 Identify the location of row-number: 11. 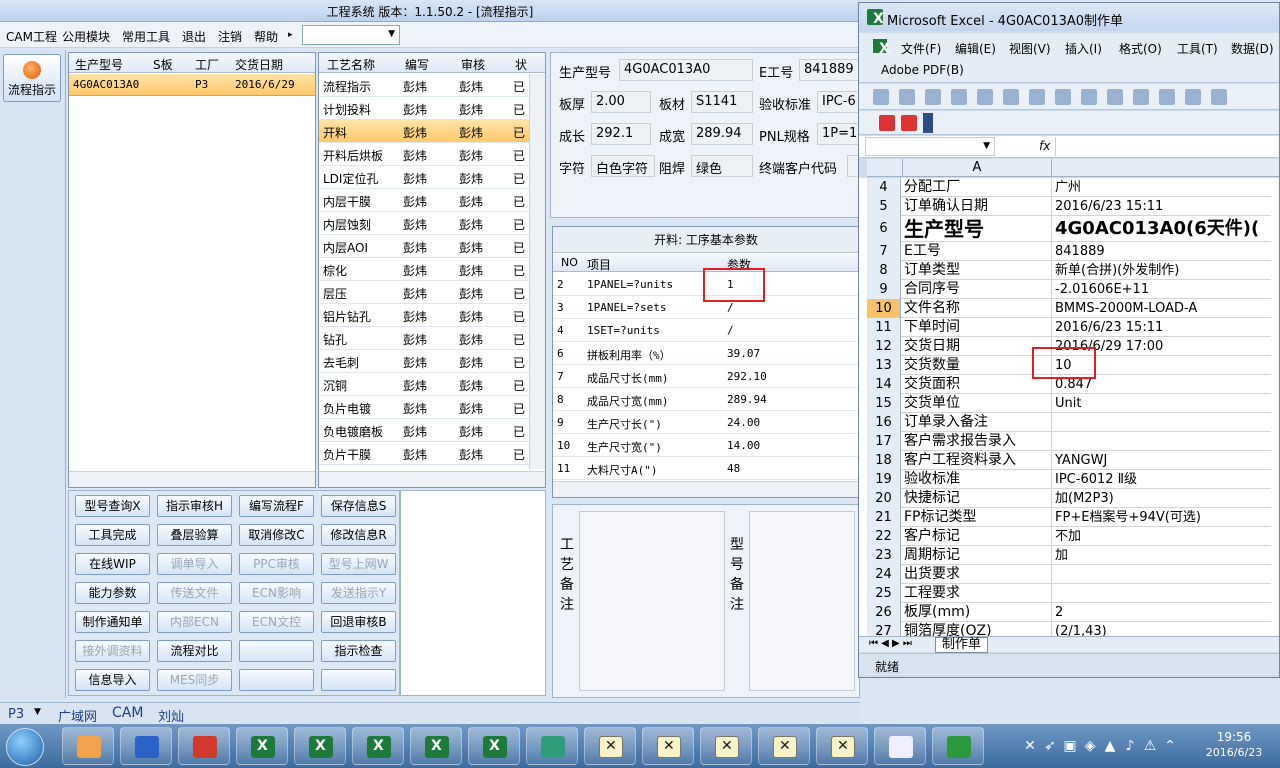
(884, 327).